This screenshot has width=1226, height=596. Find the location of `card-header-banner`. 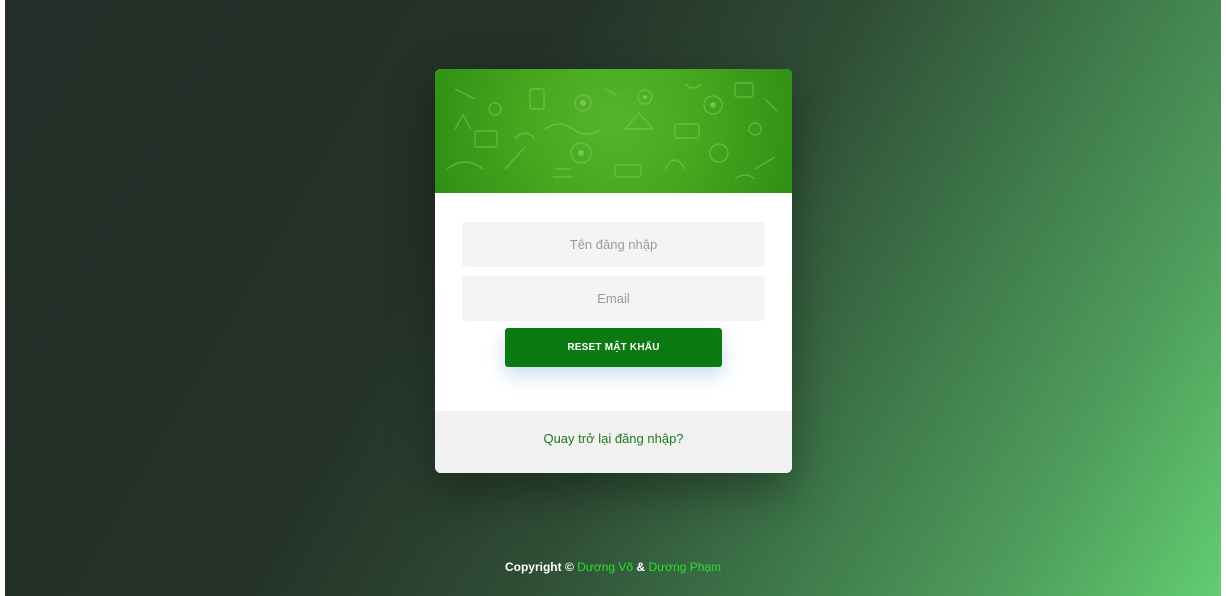

card-header-banner is located at coordinates (613, 131).